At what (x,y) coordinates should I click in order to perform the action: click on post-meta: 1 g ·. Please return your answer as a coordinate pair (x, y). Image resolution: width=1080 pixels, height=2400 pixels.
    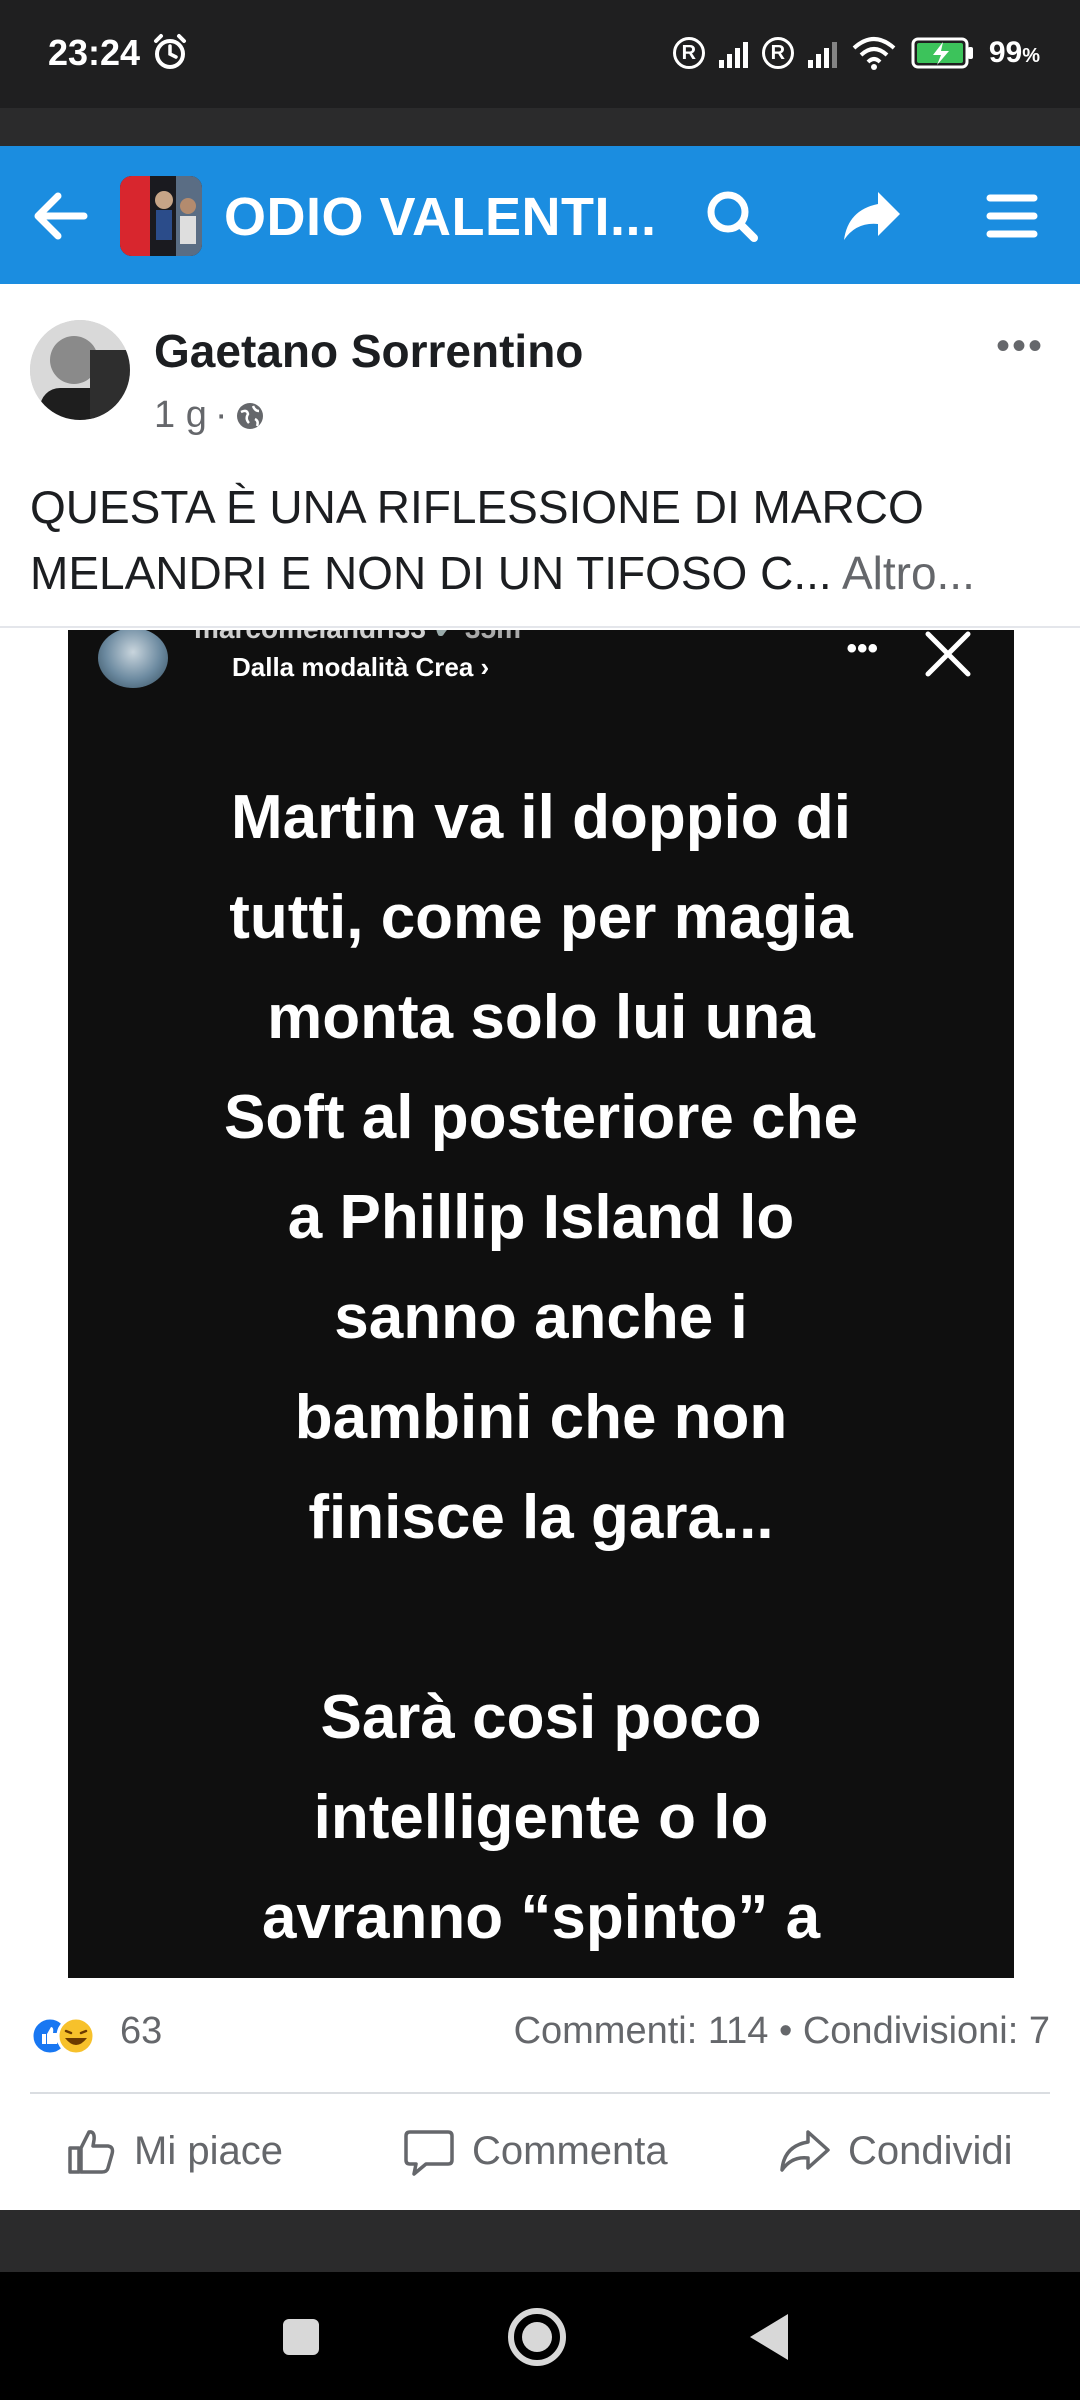
    Looking at the image, I should click on (209, 415).